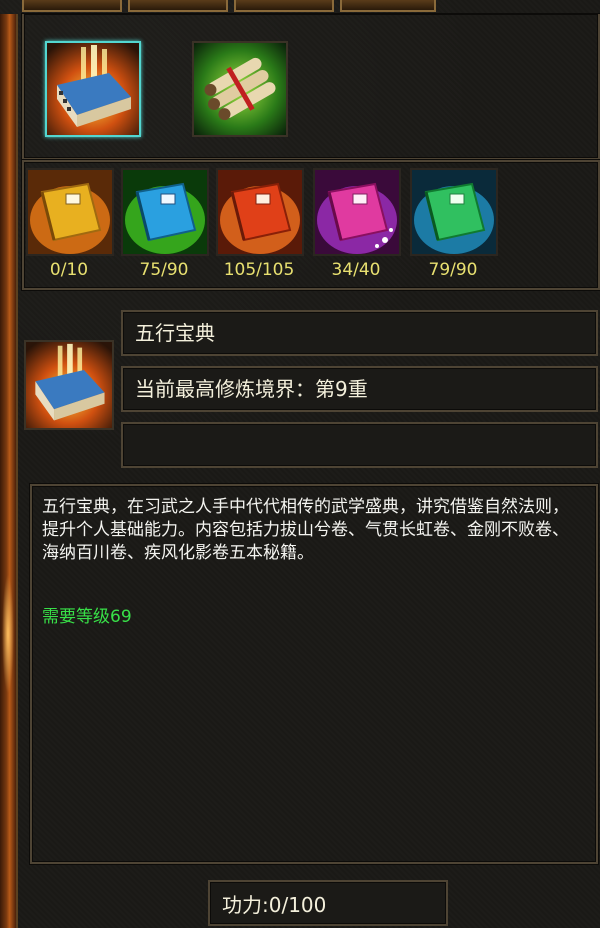  I want to click on treasure-book-slot, so click(93, 89).